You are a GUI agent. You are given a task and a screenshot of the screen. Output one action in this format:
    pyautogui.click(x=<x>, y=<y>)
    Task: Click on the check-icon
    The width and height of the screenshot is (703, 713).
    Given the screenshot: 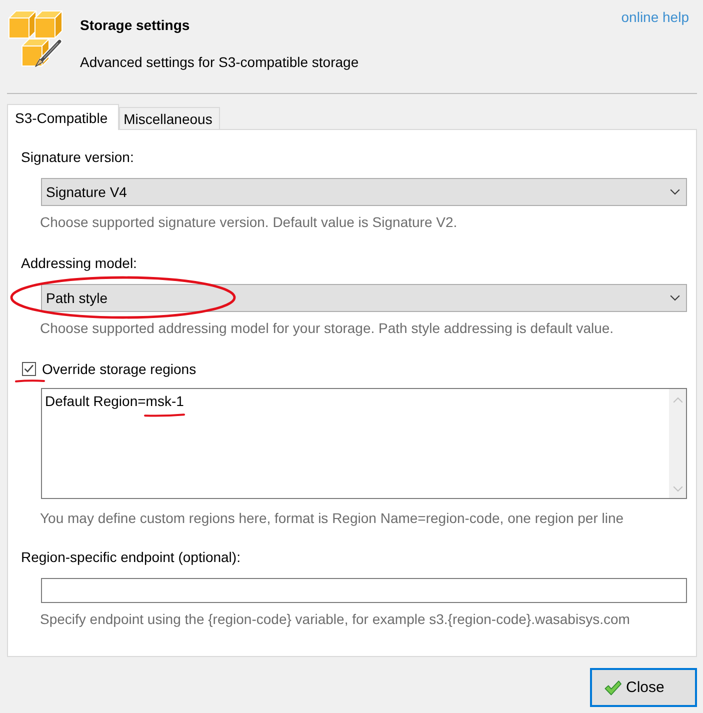 What is the action you would take?
    pyautogui.click(x=613, y=688)
    